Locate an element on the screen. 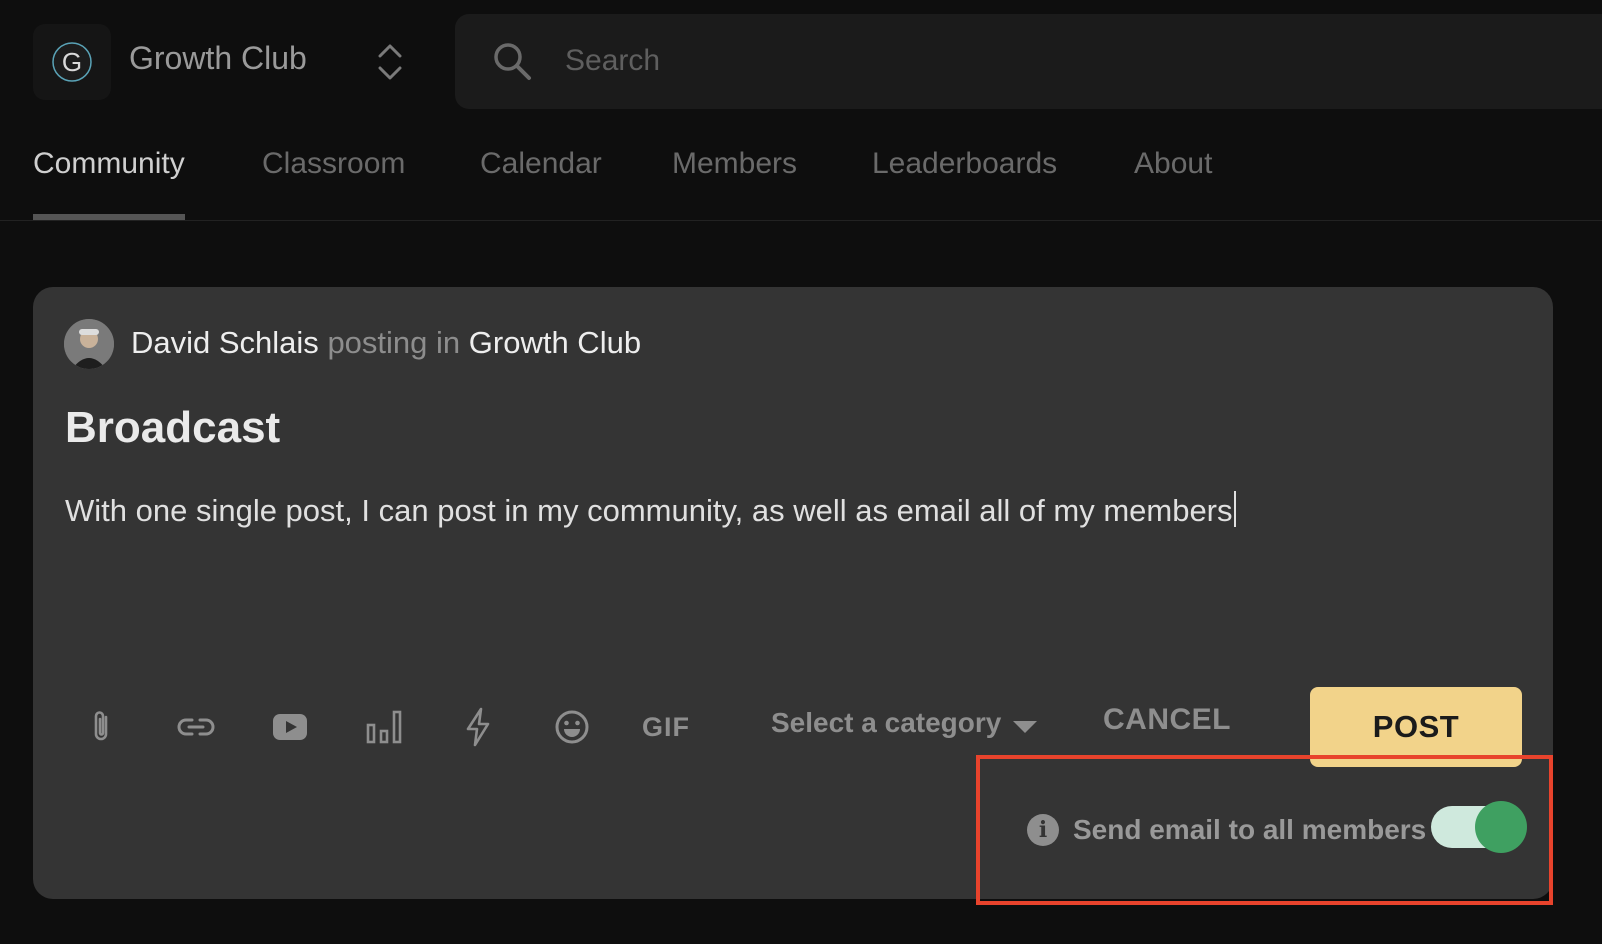 The width and height of the screenshot is (1602, 944). avatar is located at coordinates (89, 344).